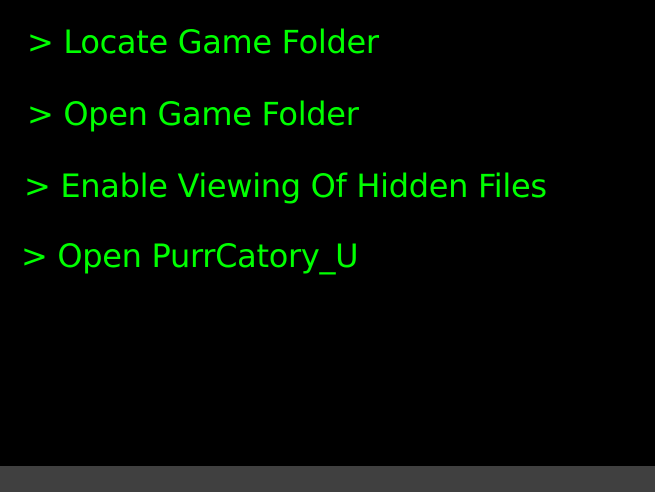 The image size is (655, 492). What do you see at coordinates (327, 479) in the screenshot?
I see `bottom-bar` at bounding box center [327, 479].